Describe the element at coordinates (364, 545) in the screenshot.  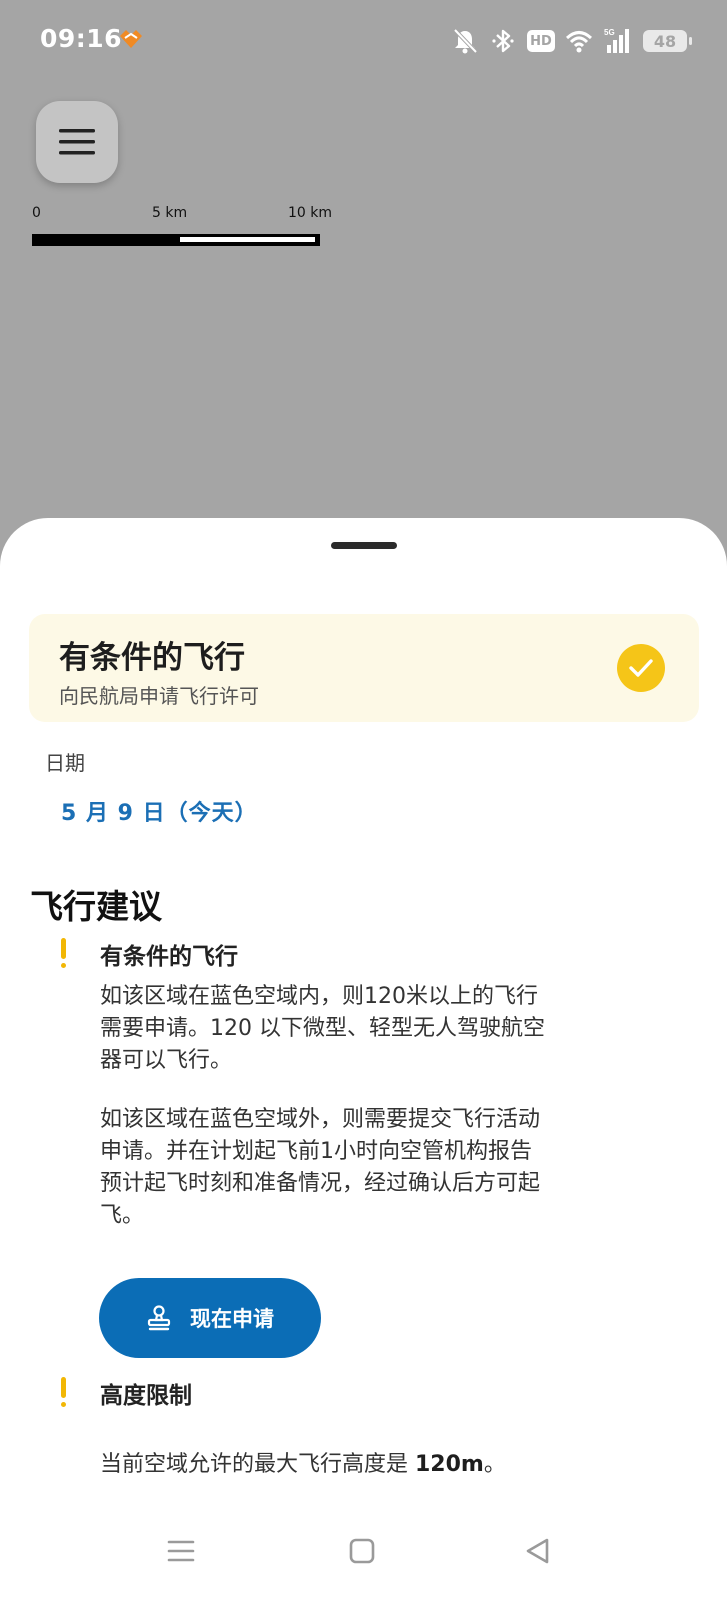
I see `sheet-drag-handle` at that location.